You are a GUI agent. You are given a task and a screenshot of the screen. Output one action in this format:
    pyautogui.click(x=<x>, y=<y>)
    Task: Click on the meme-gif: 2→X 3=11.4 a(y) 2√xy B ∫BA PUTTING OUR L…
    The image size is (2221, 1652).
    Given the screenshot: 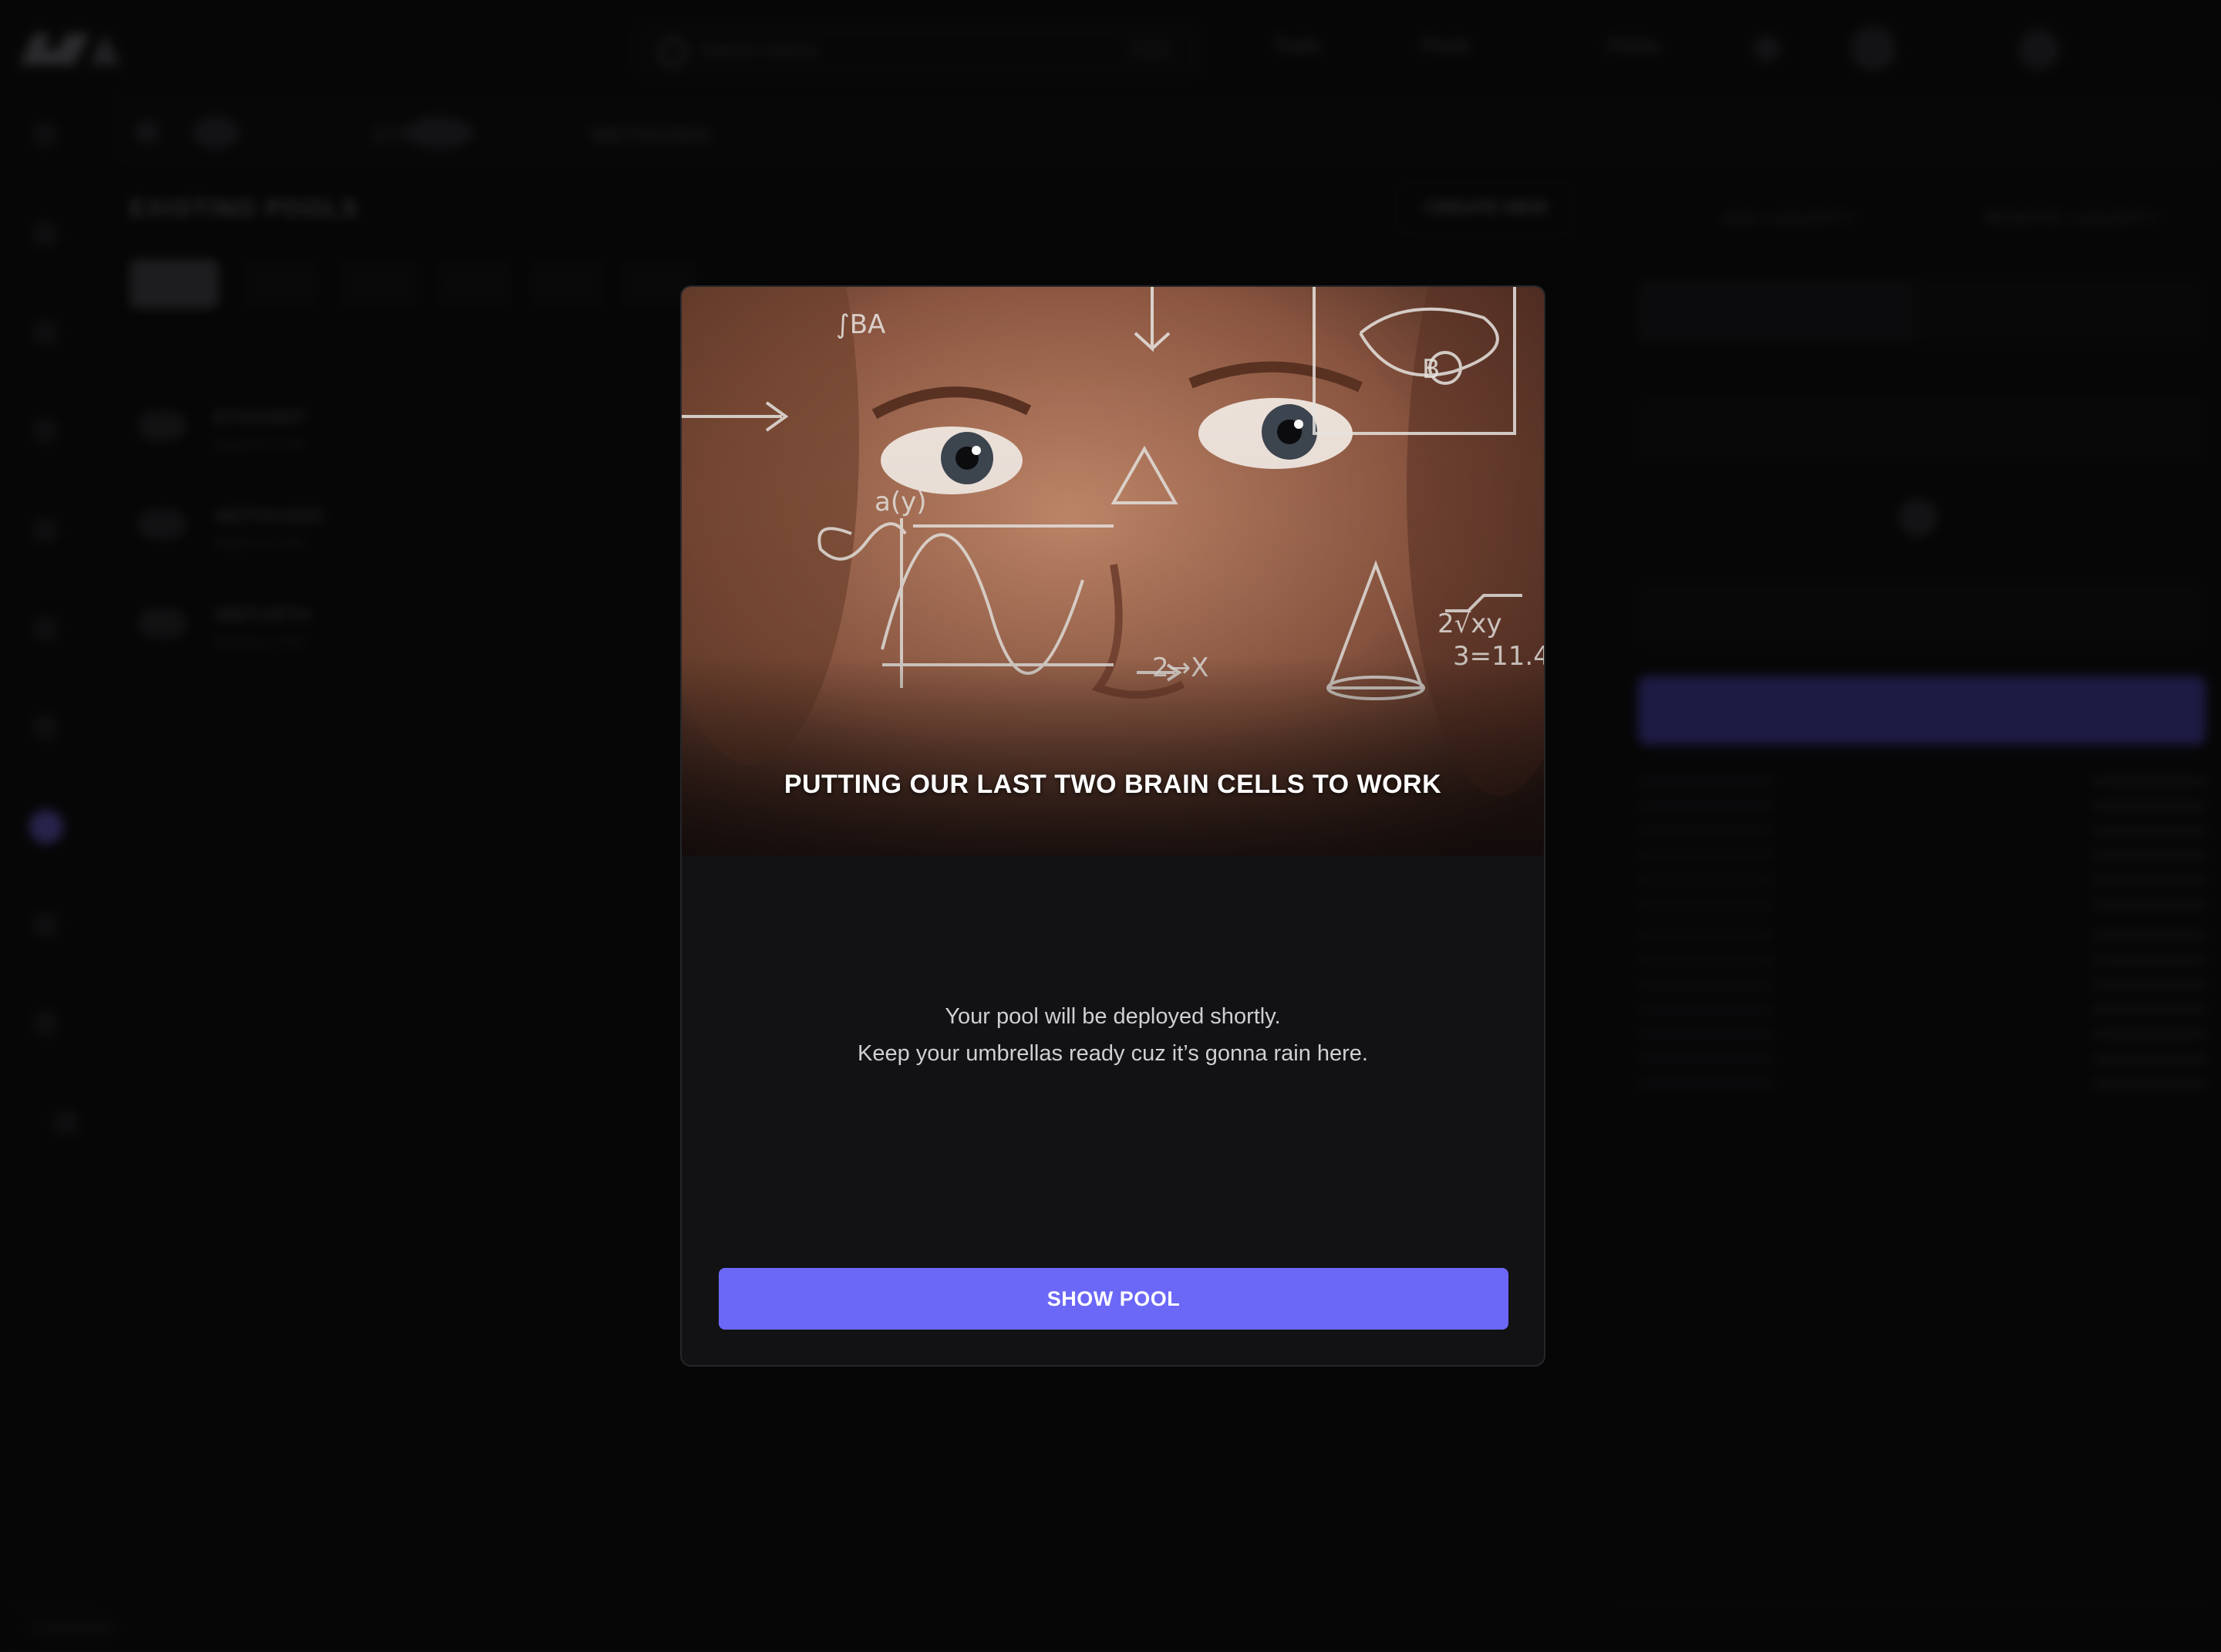 What is the action you would take?
    pyautogui.click(x=1113, y=571)
    